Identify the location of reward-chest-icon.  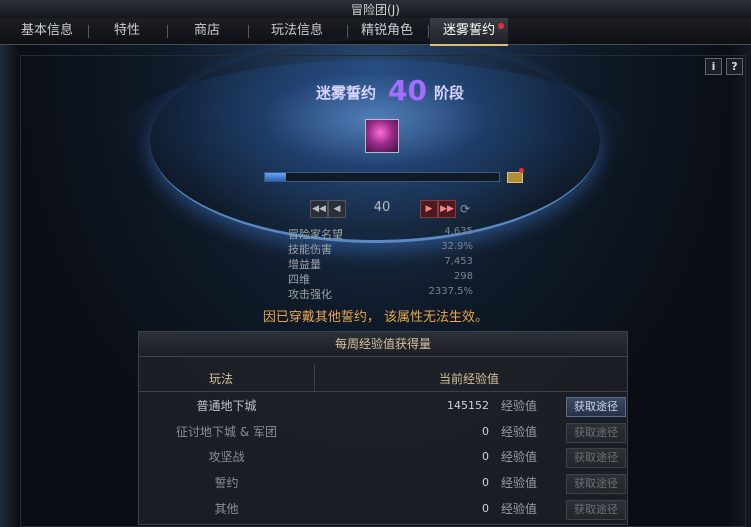
(515, 175).